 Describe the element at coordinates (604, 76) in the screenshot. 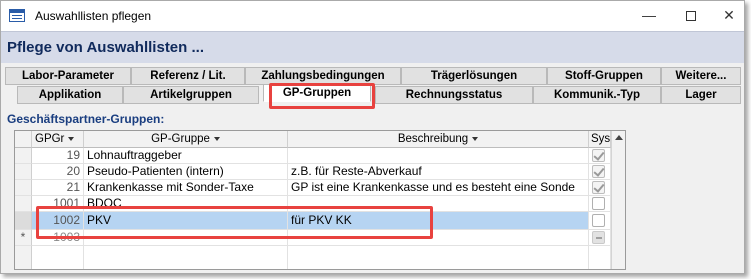

I see `tab-stoff-gruppen: Stoff-Gruppen` at that location.